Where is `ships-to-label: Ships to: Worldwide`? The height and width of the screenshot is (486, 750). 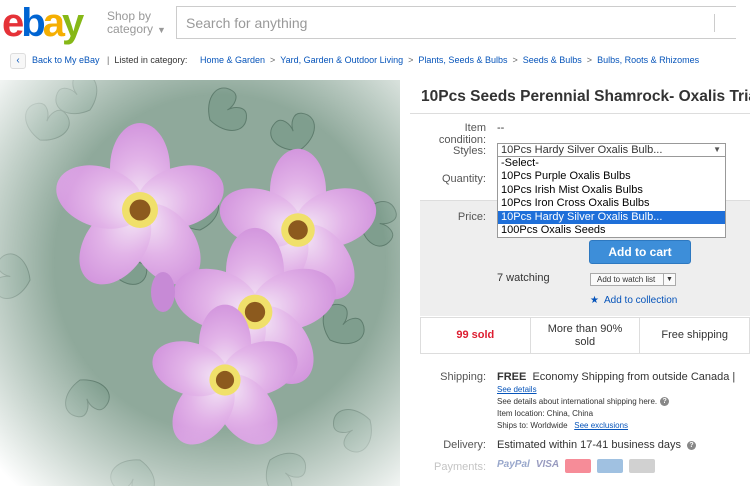
ships-to-label: Ships to: Worldwide is located at coordinates (532, 425).